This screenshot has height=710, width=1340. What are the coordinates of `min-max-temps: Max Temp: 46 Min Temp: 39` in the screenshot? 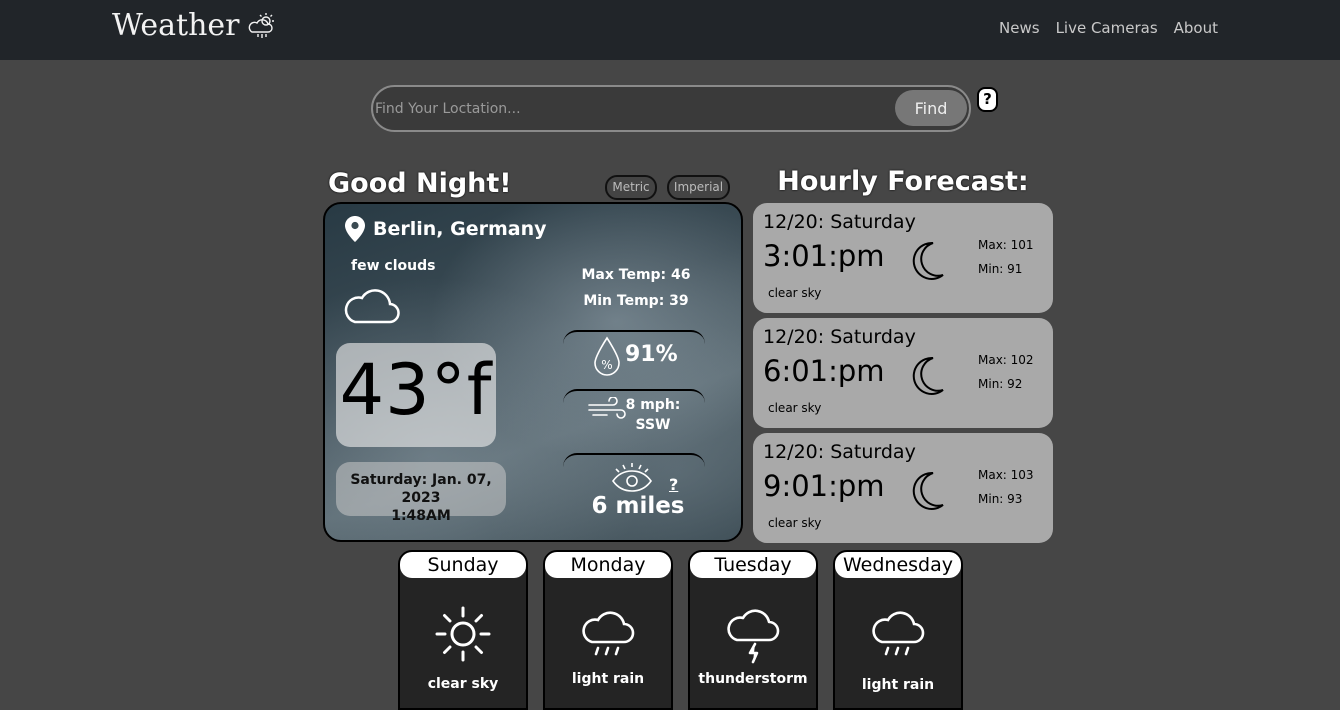 It's located at (636, 288).